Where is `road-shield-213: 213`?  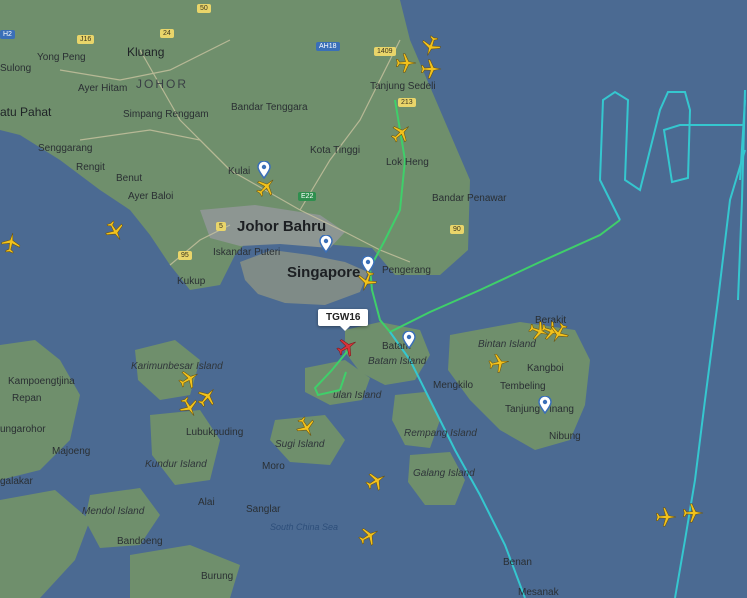
road-shield-213: 213 is located at coordinates (407, 102).